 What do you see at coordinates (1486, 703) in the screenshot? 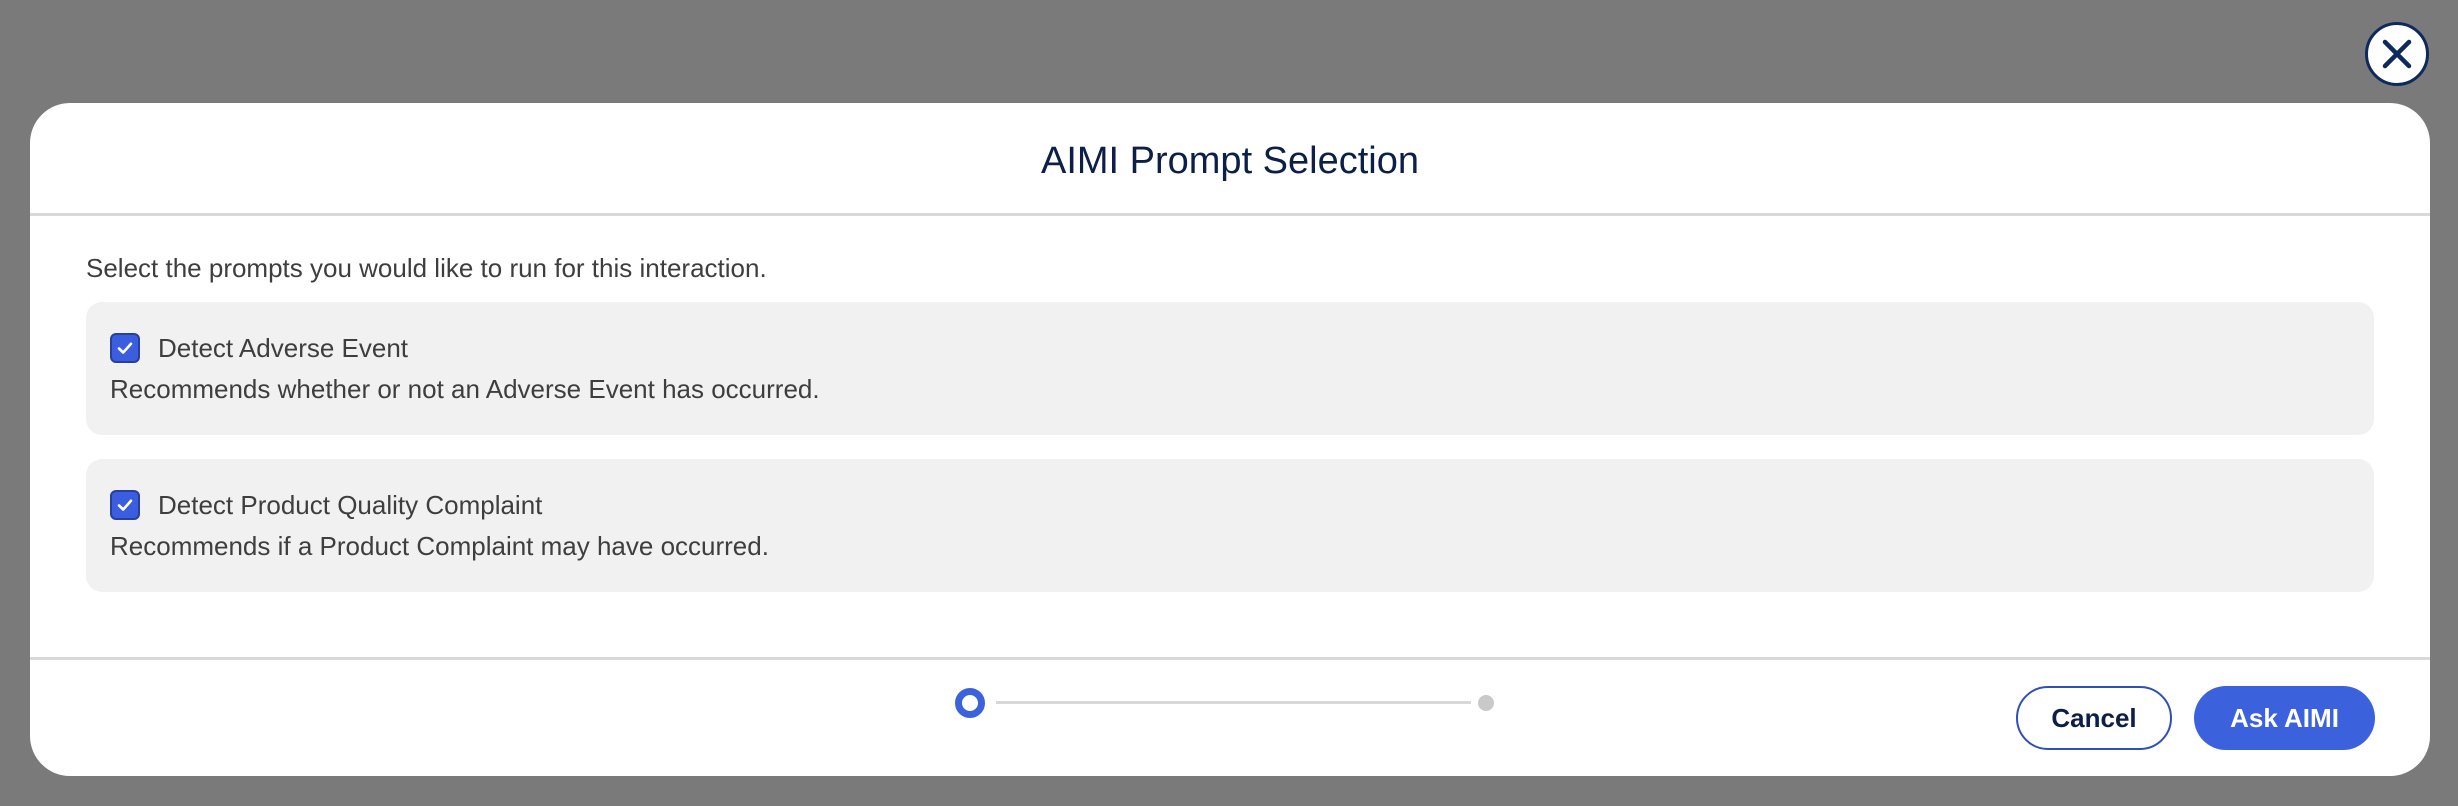
I see `step-indicator-next` at bounding box center [1486, 703].